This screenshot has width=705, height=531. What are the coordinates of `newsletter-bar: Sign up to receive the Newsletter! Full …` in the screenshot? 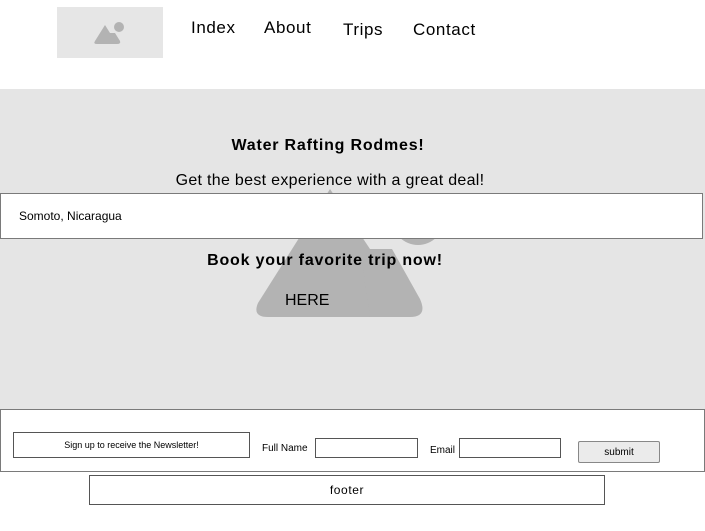 It's located at (352, 440).